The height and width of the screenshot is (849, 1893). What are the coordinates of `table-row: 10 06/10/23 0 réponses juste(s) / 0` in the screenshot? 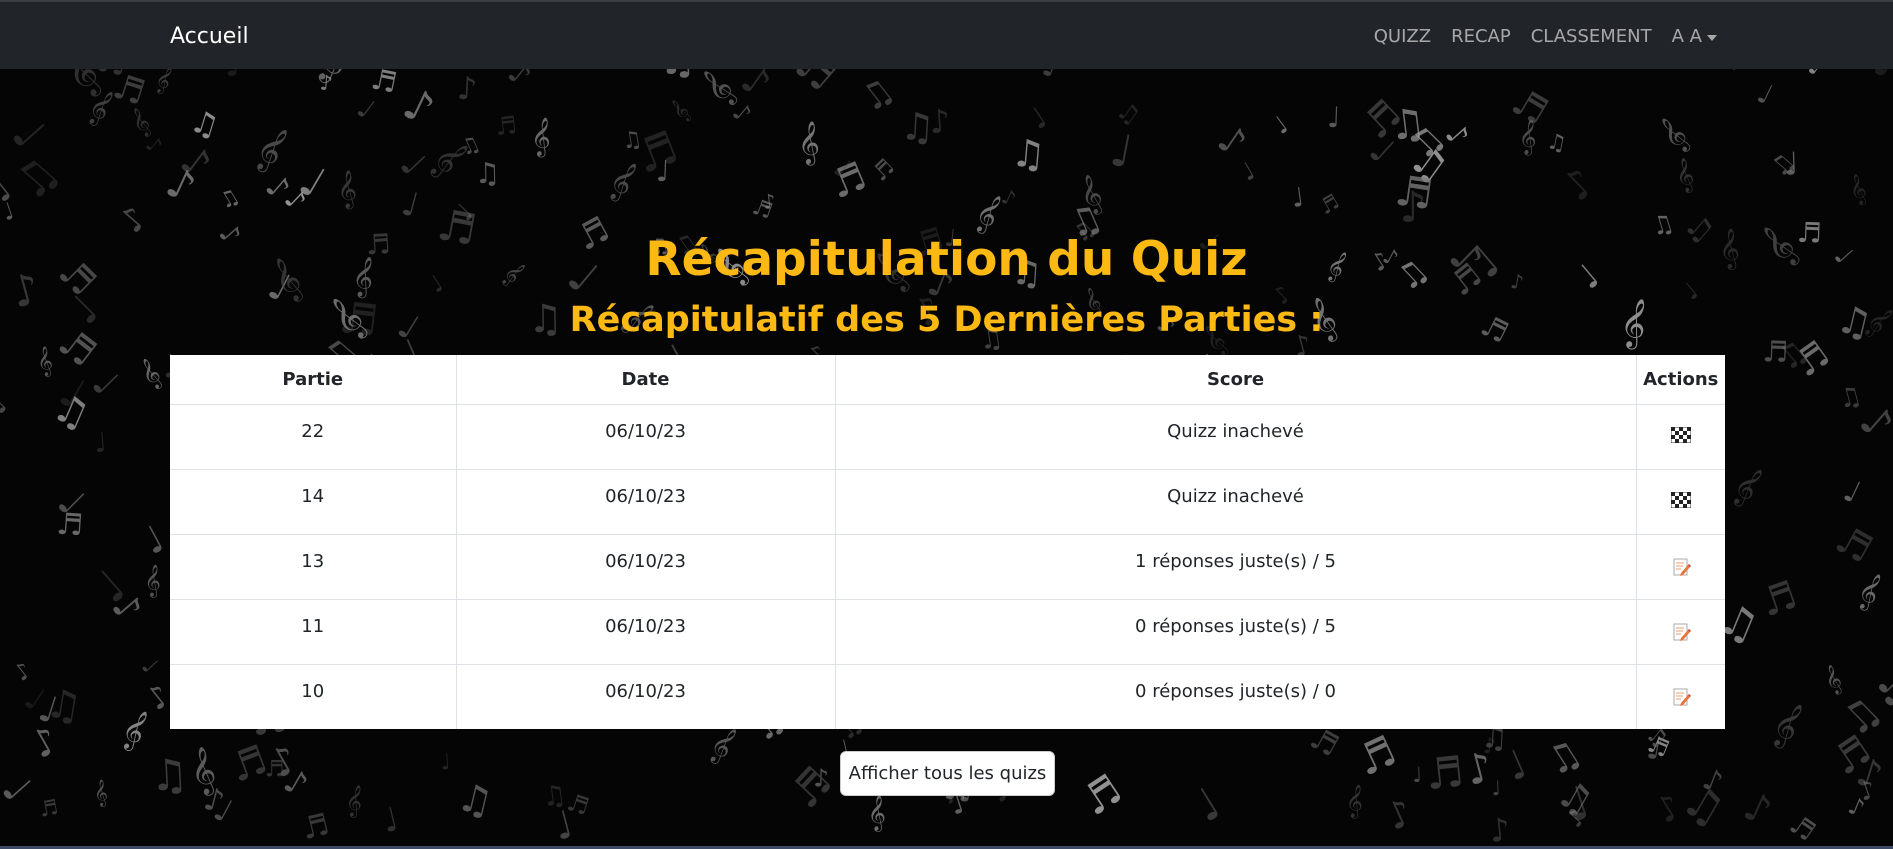 It's located at (947, 696).